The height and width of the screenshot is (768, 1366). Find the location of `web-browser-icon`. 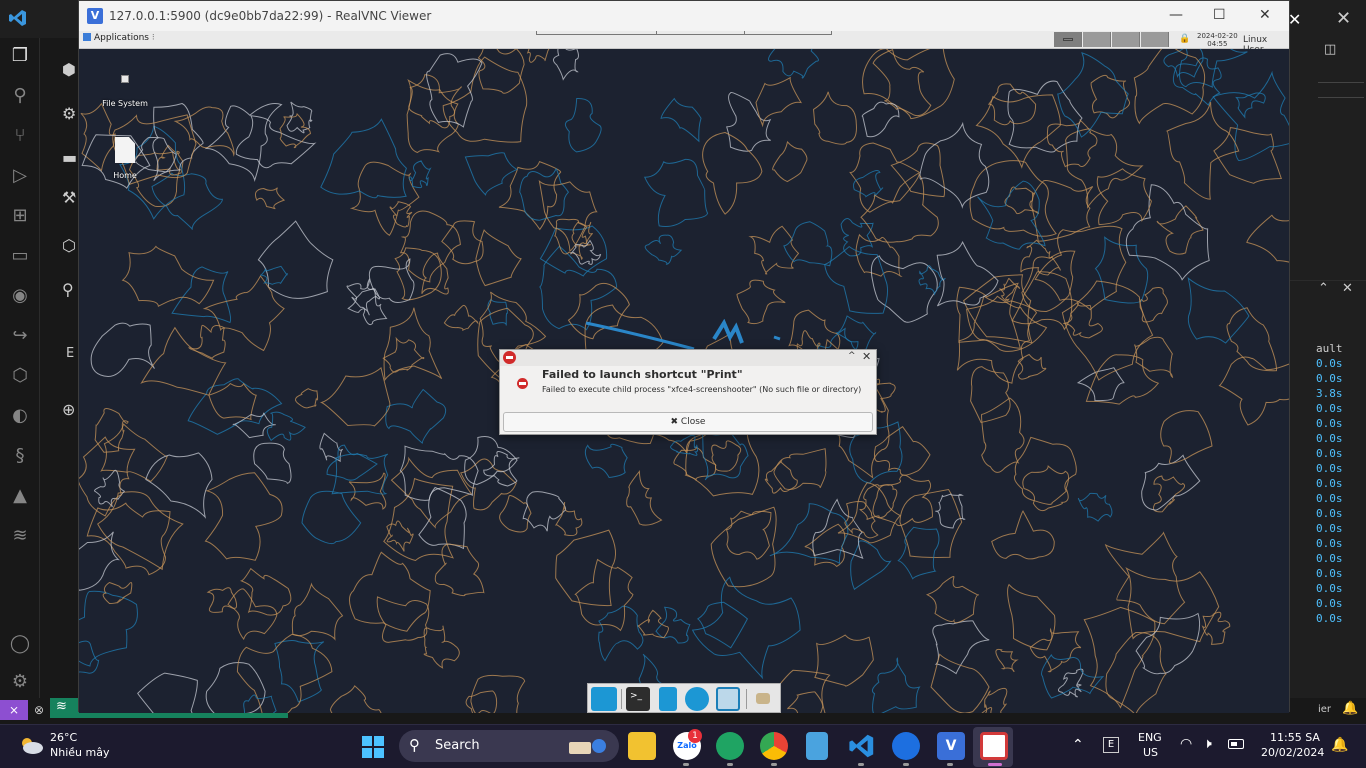

web-browser-icon is located at coordinates (697, 699).